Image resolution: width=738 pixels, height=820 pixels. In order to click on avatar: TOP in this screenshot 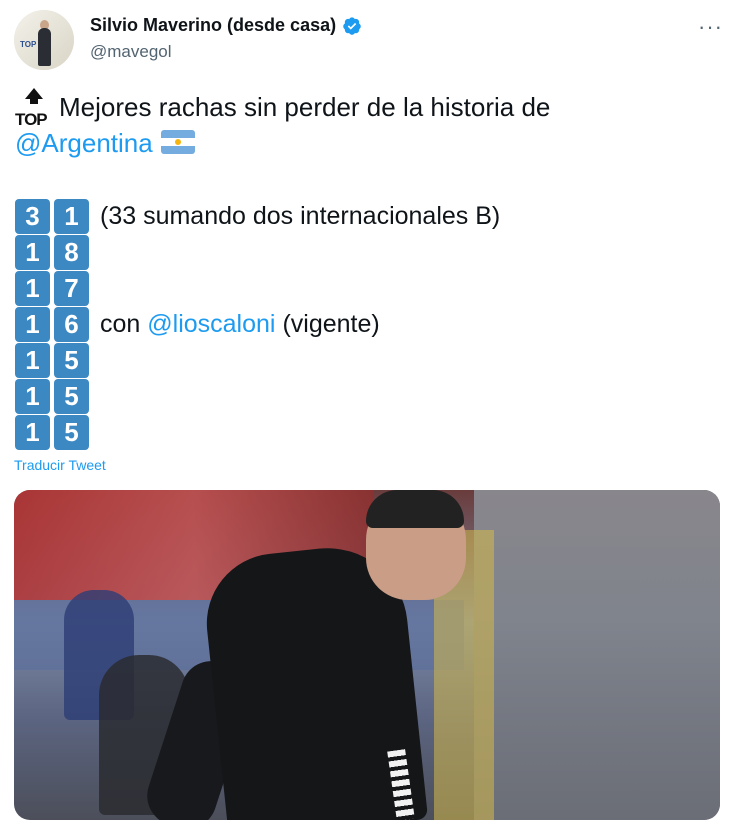, I will do `click(44, 40)`.